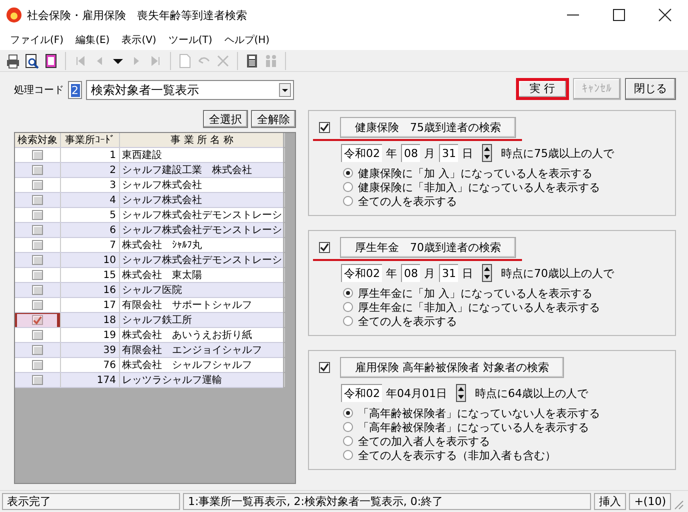  Describe the element at coordinates (37, 40) in the screenshot. I see `menu-item: ファイル(F)` at that location.